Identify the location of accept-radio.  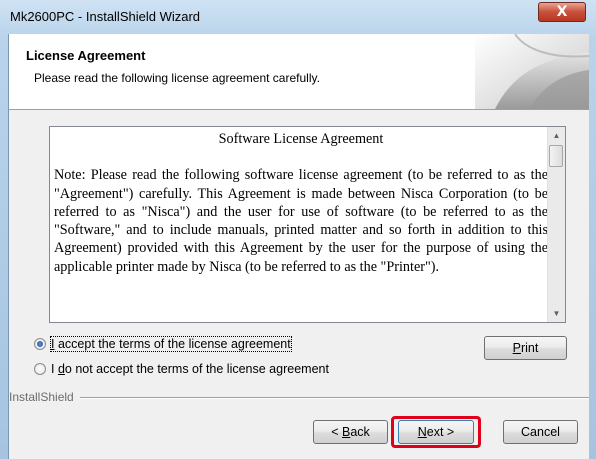
(40, 344).